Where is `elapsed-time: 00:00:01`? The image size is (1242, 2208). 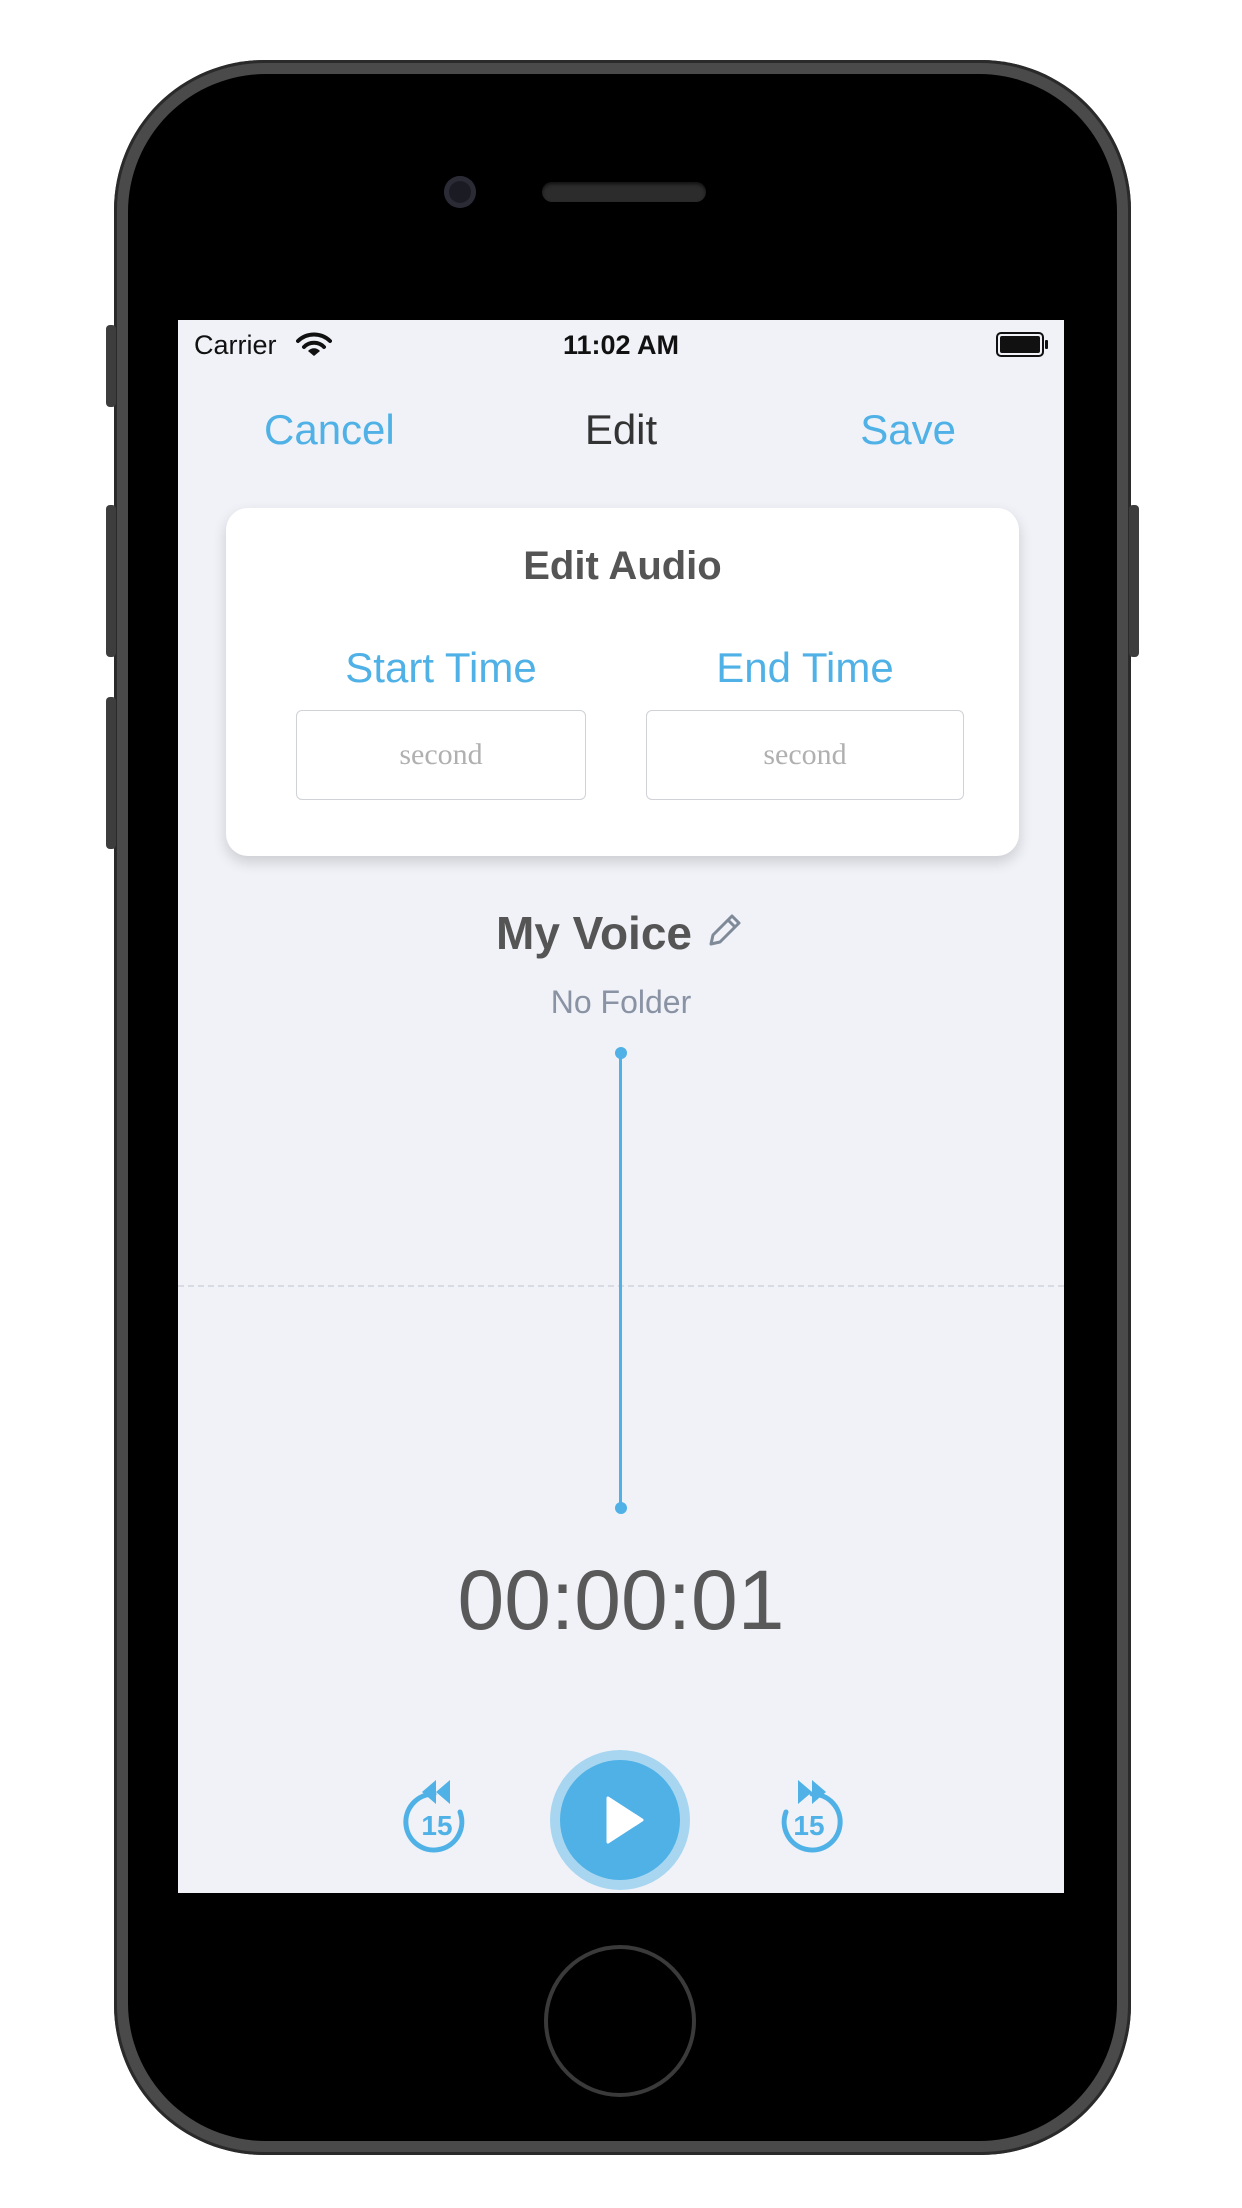
elapsed-time: 00:00:01 is located at coordinates (621, 1600).